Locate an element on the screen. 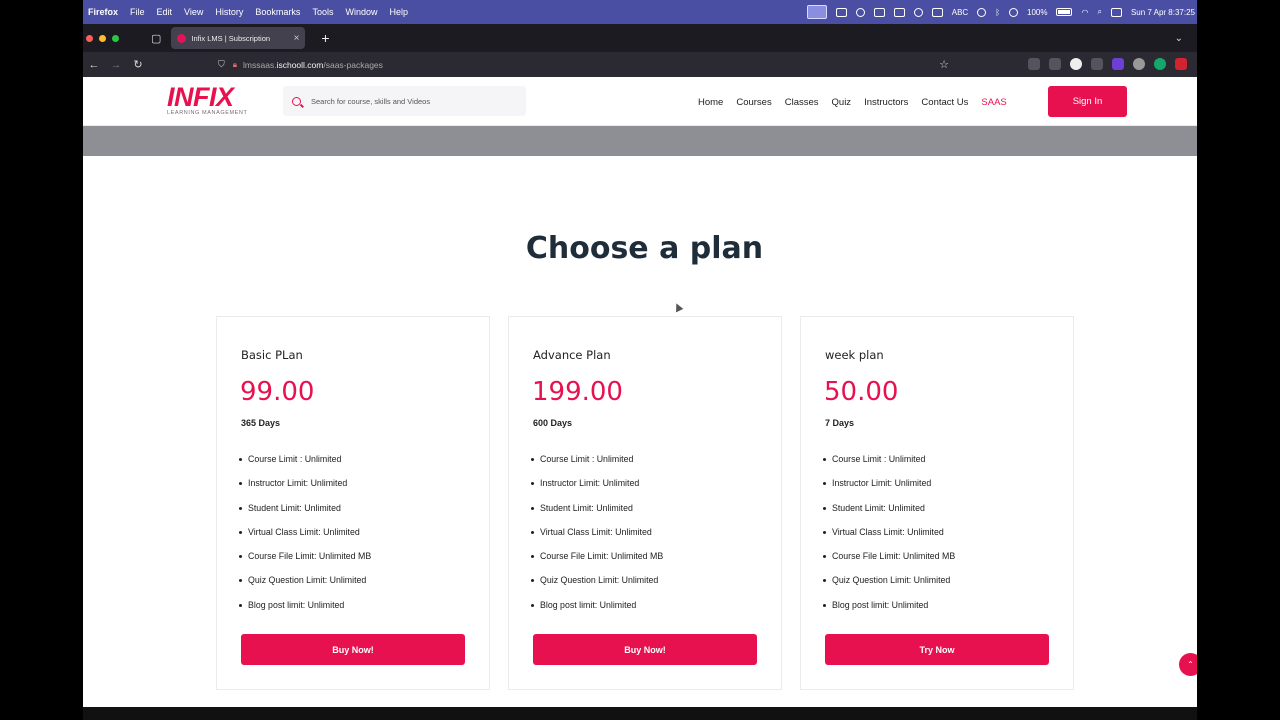 The height and width of the screenshot is (720, 1280). search-icon is located at coordinates (296, 101).